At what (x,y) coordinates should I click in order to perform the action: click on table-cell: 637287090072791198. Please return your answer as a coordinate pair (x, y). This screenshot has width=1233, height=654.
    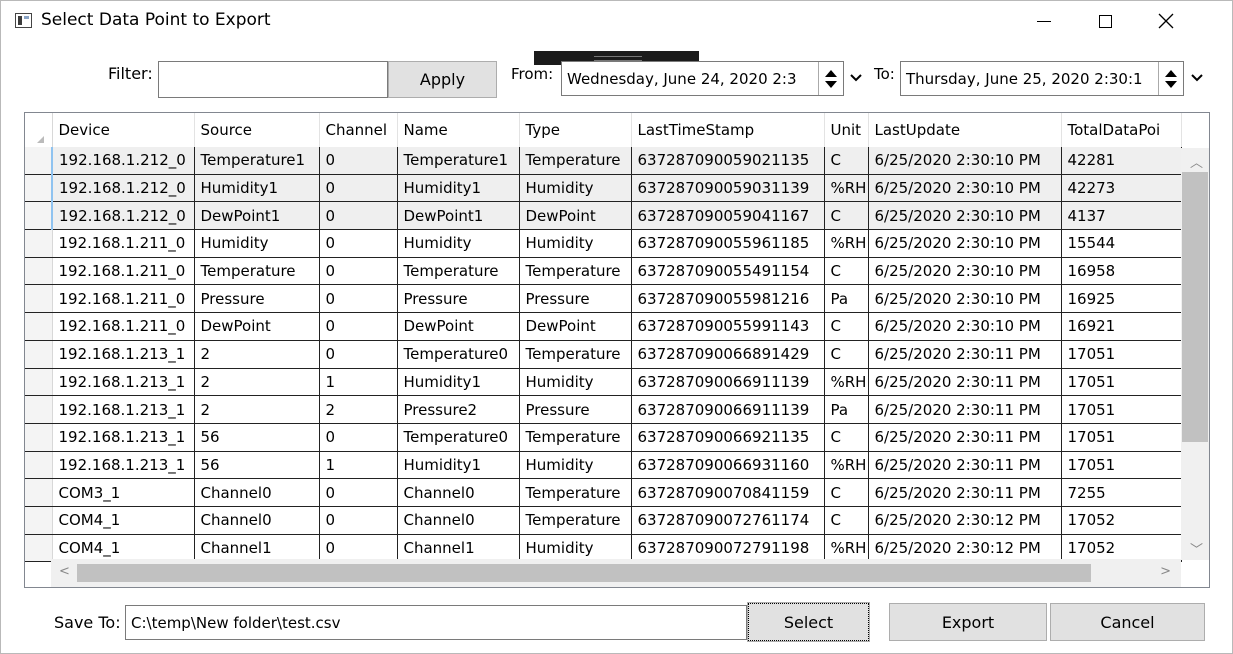
    Looking at the image, I should click on (728, 548).